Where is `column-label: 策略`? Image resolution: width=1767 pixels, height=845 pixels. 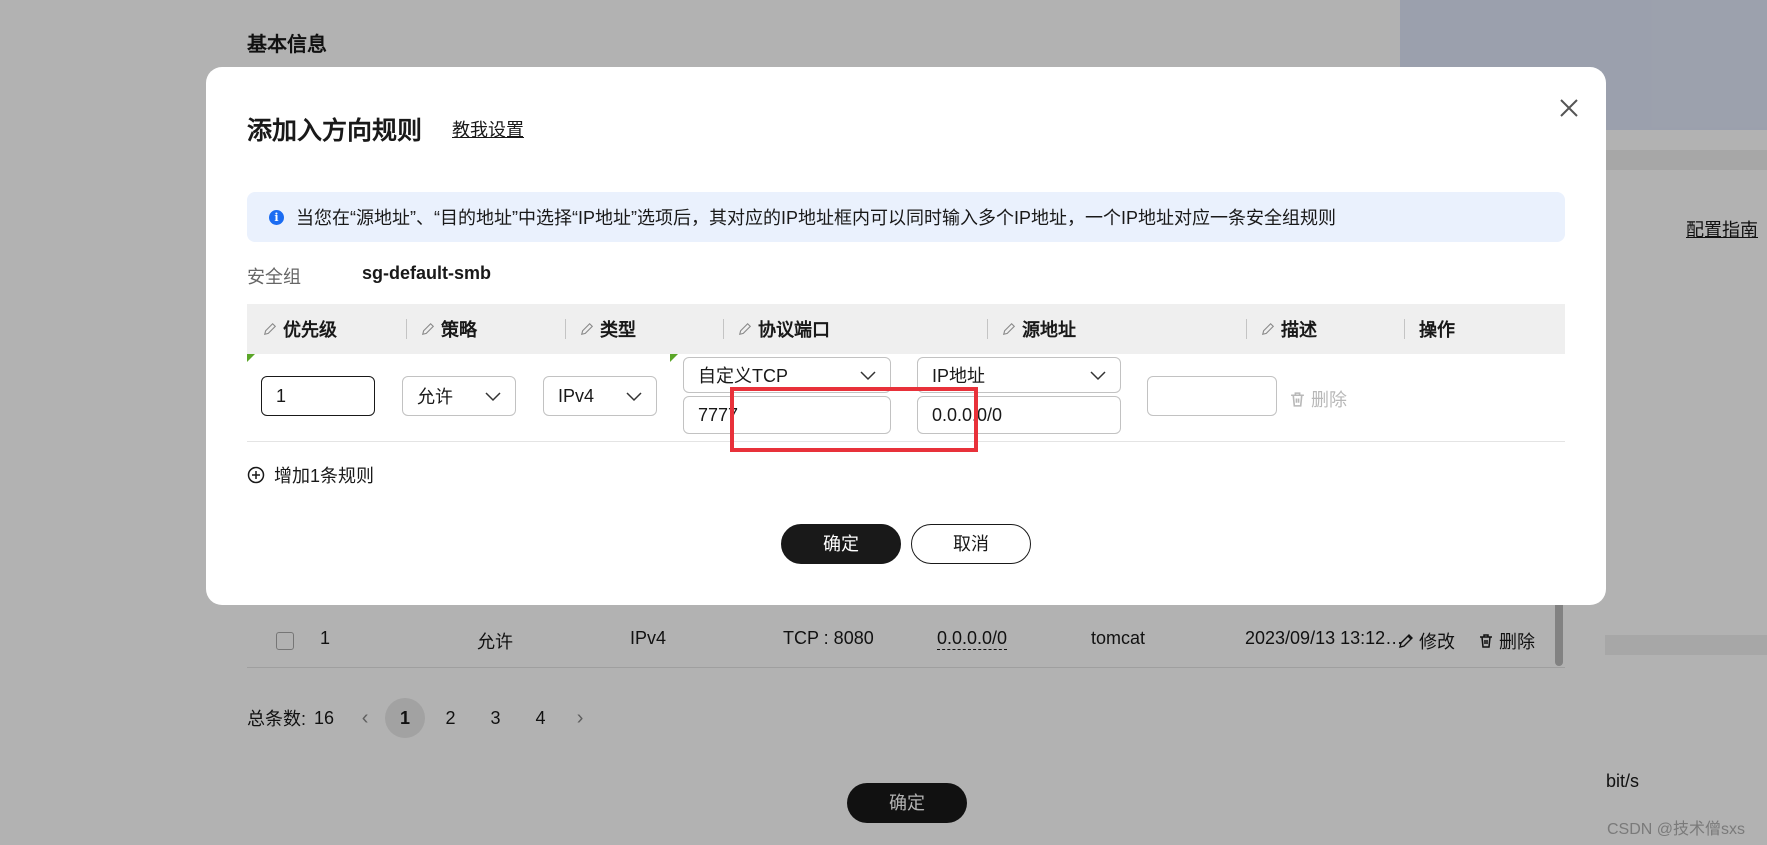
column-label: 策略 is located at coordinates (459, 330).